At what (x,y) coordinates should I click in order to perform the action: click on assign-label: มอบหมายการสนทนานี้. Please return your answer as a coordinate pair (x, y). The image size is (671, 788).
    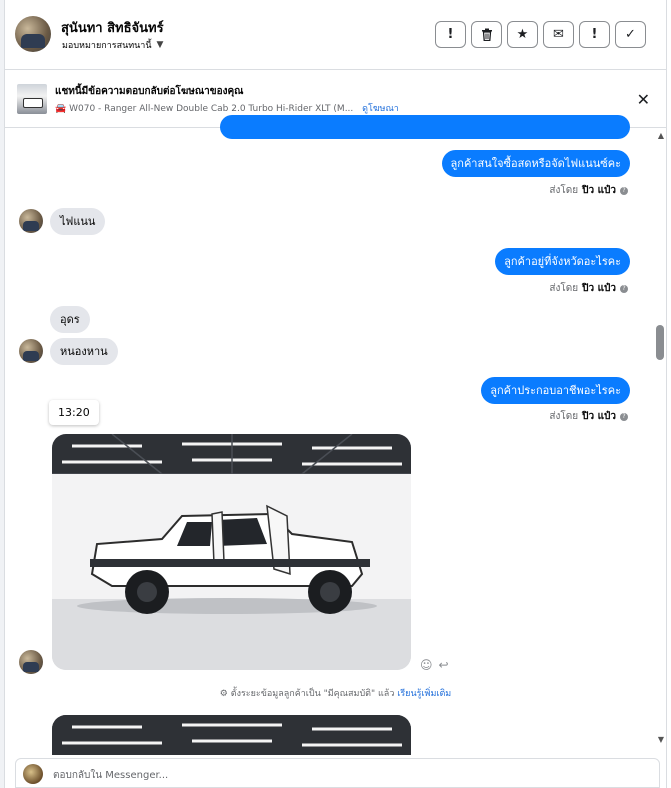
    Looking at the image, I should click on (107, 46).